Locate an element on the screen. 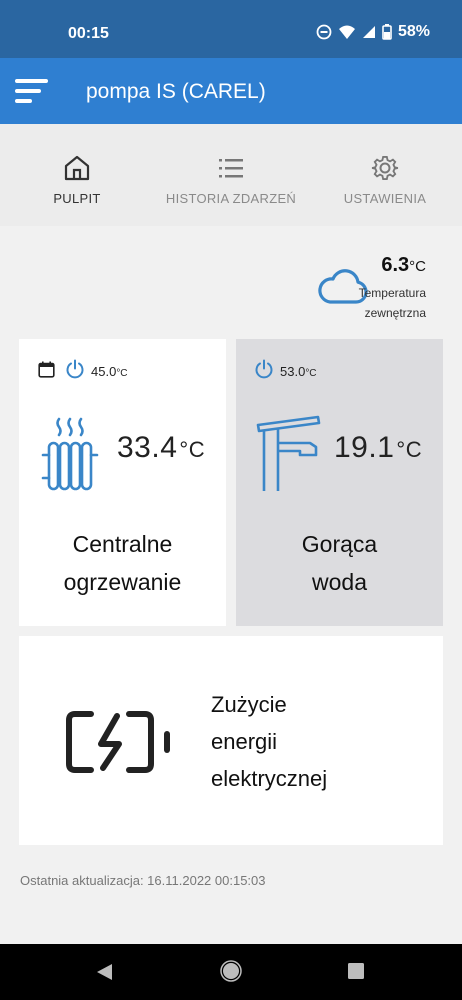  hw-setpoint-value: 53.0 is located at coordinates (293, 371).